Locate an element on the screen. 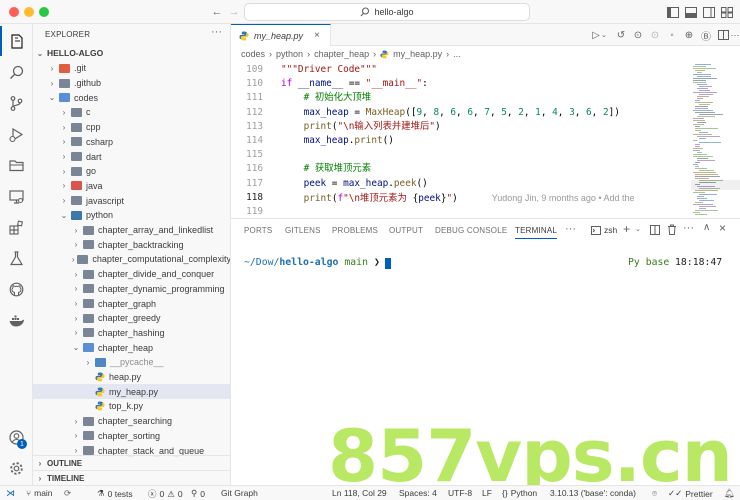  outline-section: › OUTLINE is located at coordinates (131, 462).